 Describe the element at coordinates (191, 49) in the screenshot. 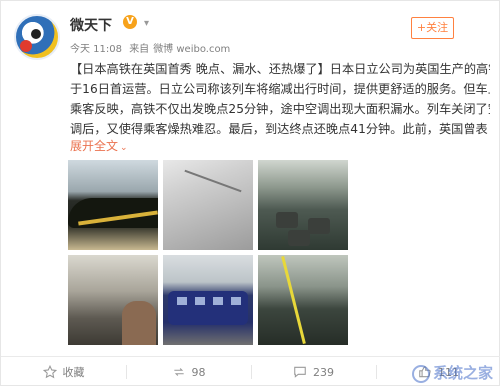

I see `post-source: 微博 weibo.com` at that location.